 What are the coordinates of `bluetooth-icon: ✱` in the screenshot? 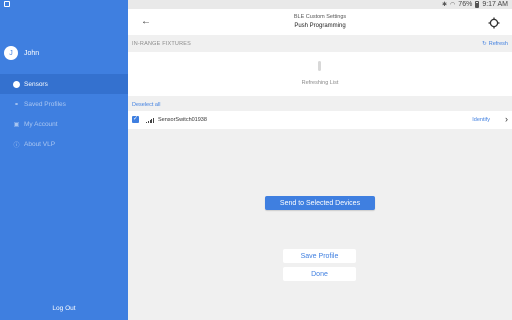 It's located at (445, 5).